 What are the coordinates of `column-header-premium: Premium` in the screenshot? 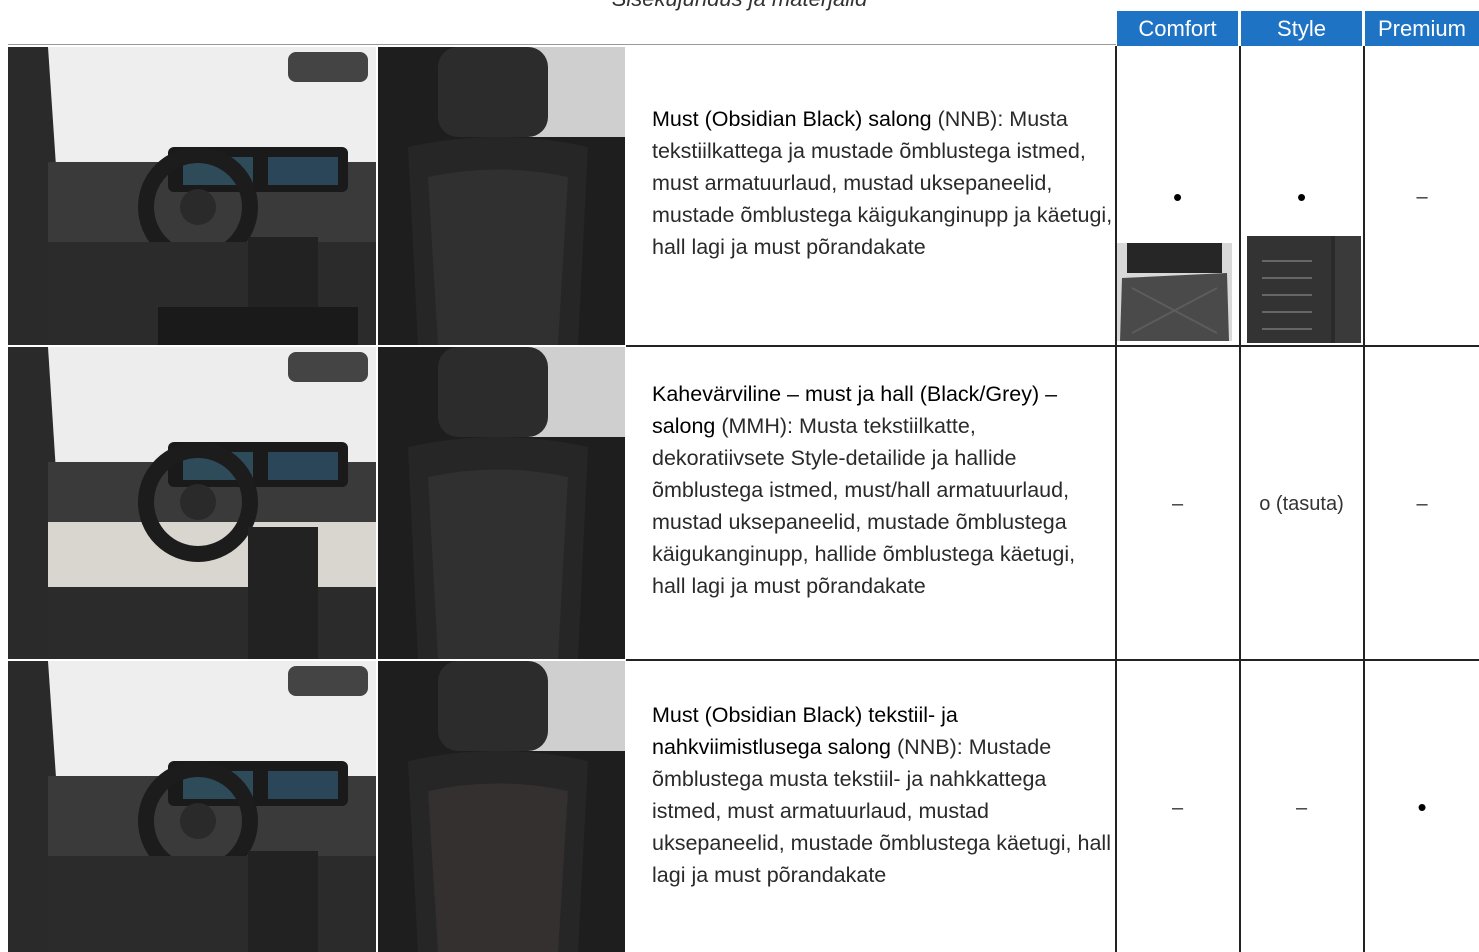 It's located at (1422, 28).